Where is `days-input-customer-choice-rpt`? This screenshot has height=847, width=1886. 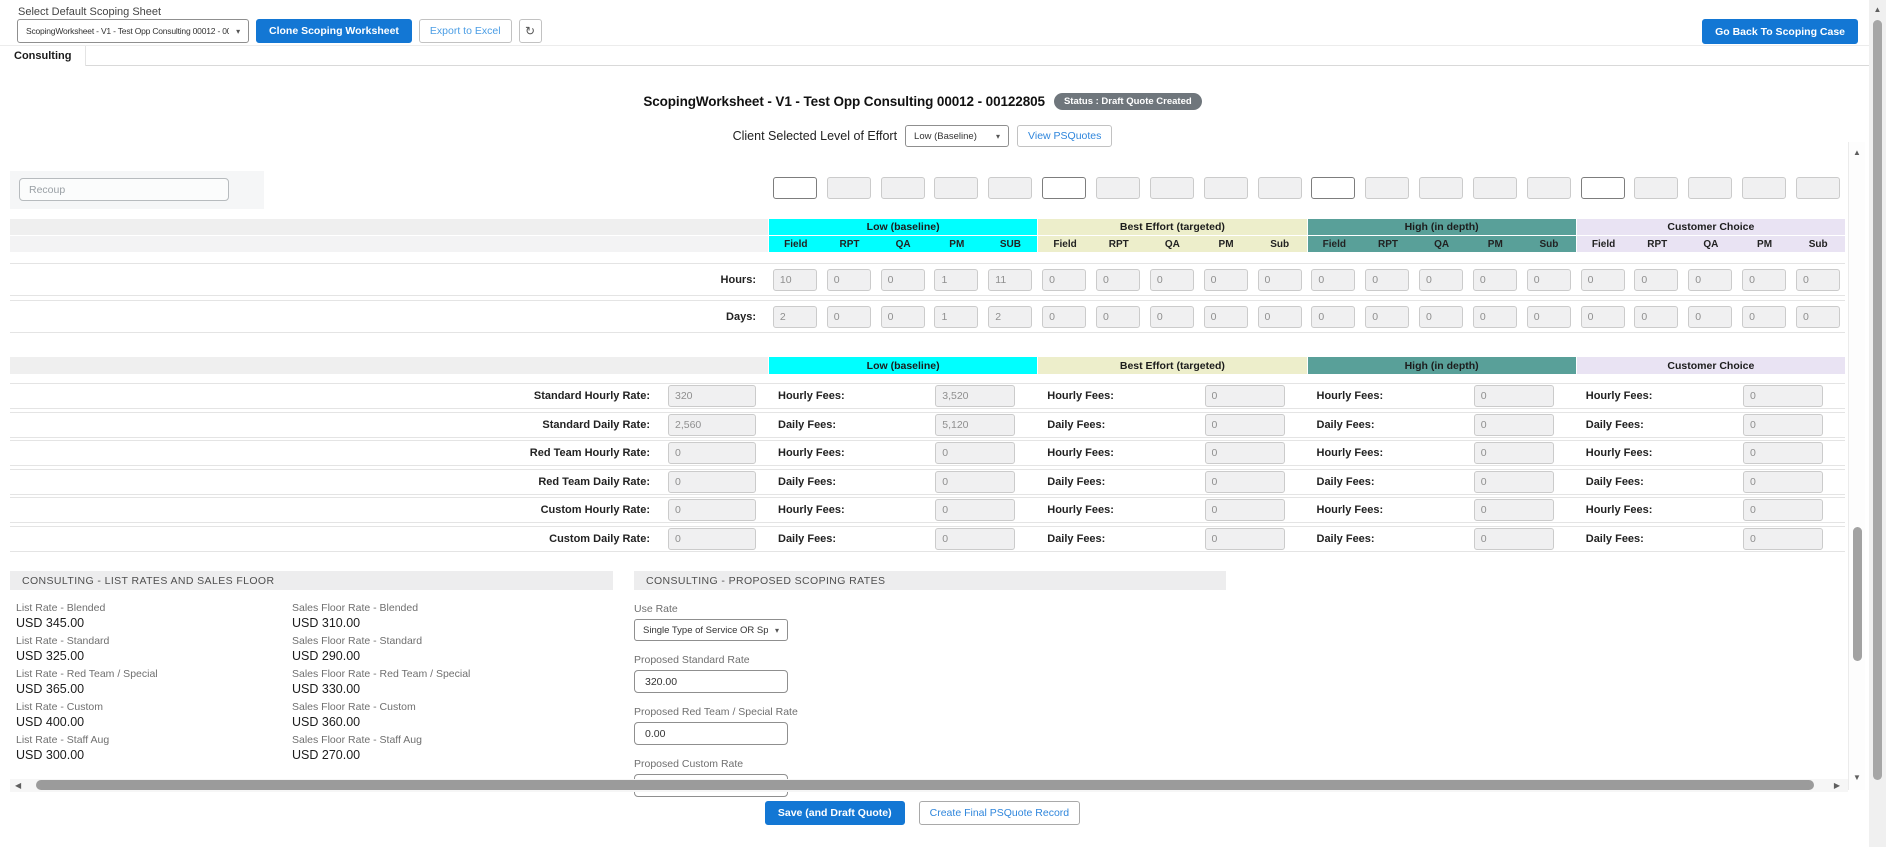
days-input-customer-choice-rpt is located at coordinates (1656, 316).